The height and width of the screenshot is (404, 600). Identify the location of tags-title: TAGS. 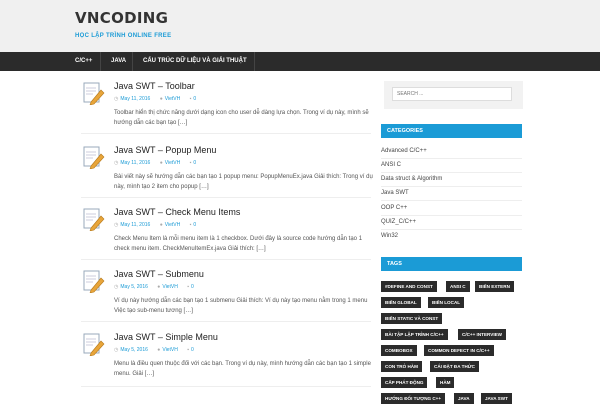
(451, 264).